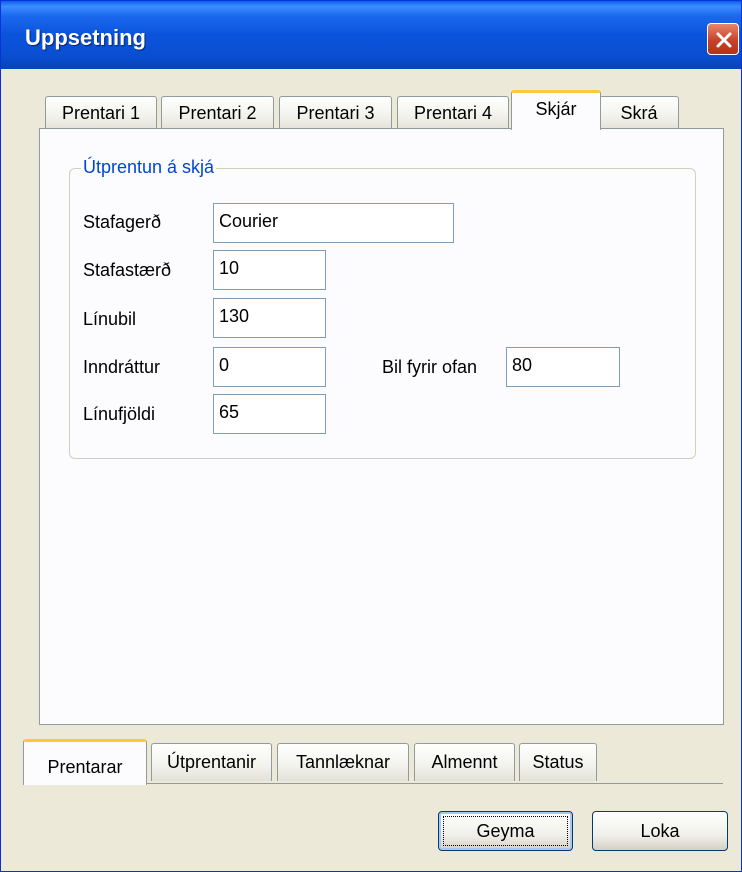 This screenshot has width=742, height=872. Describe the element at coordinates (101, 112) in the screenshot. I see `tab-prentari-1: Prentari 1` at that location.